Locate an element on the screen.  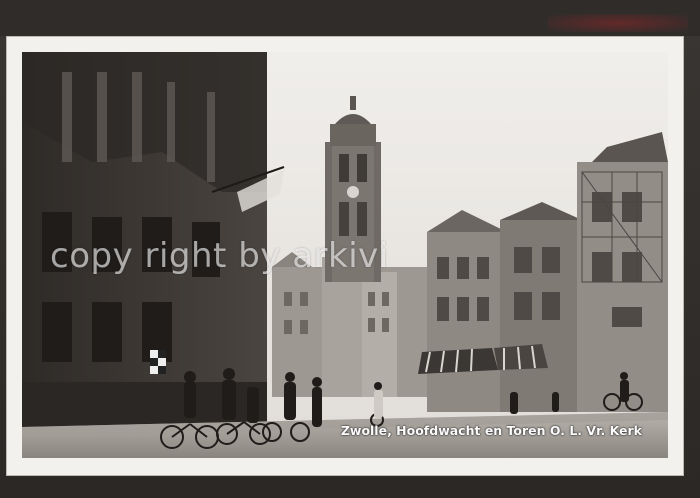
red-smudge is located at coordinates (618, 23).